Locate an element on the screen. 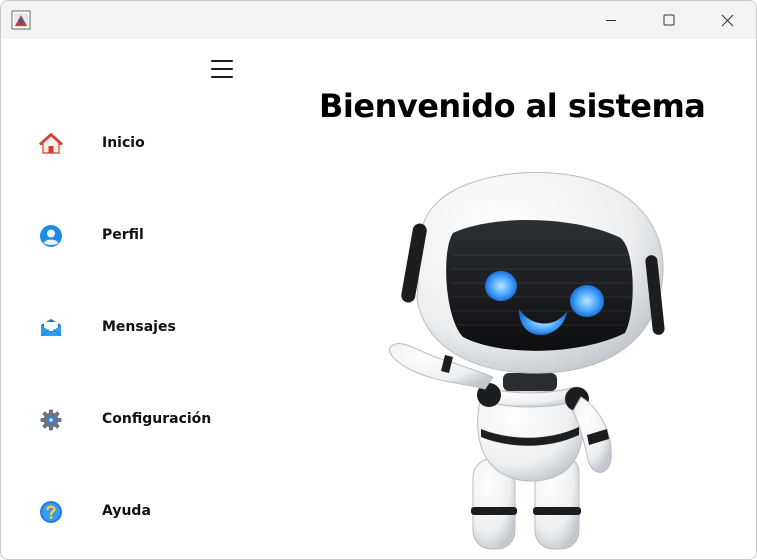 The width and height of the screenshot is (757, 560). minimize-icon is located at coordinates (611, 20).